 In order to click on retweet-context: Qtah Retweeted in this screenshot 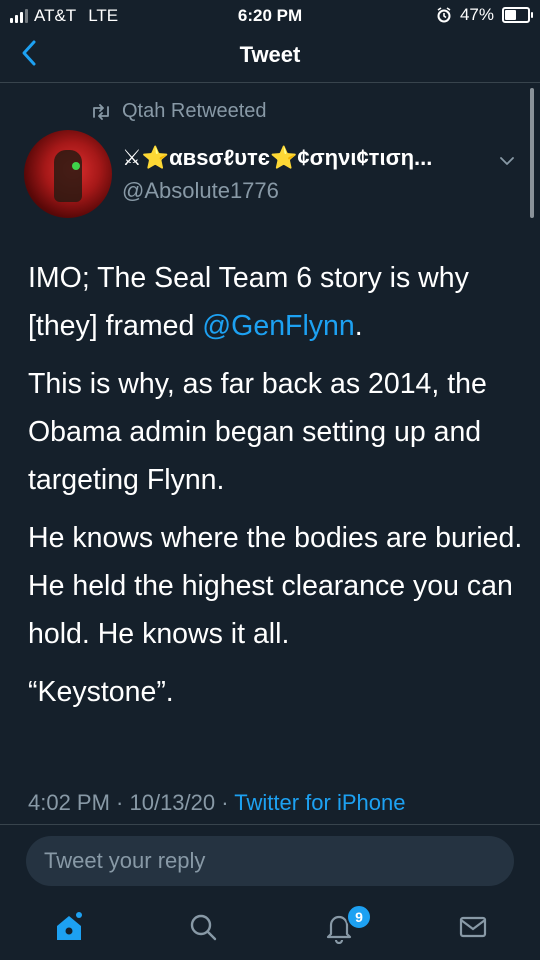, I will do `click(178, 111)`.